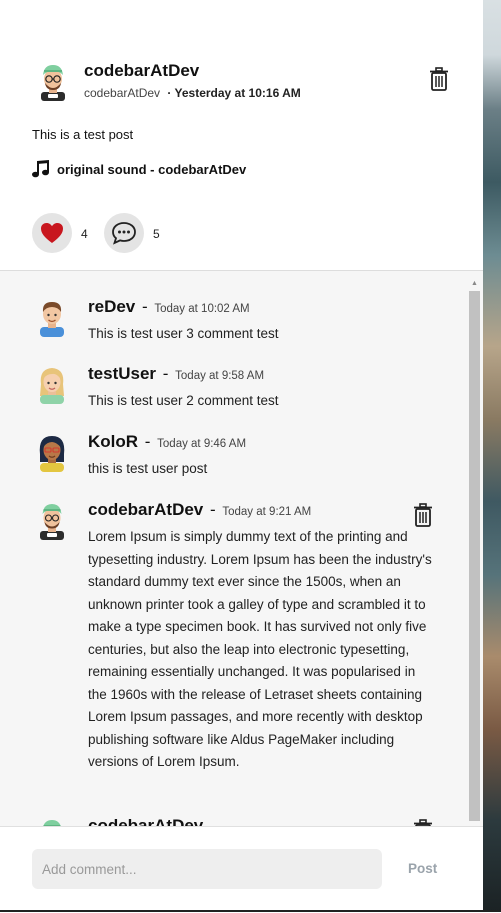 Image resolution: width=501 pixels, height=913 pixels. What do you see at coordinates (83, 134) in the screenshot?
I see `post-caption: This is a test post` at bounding box center [83, 134].